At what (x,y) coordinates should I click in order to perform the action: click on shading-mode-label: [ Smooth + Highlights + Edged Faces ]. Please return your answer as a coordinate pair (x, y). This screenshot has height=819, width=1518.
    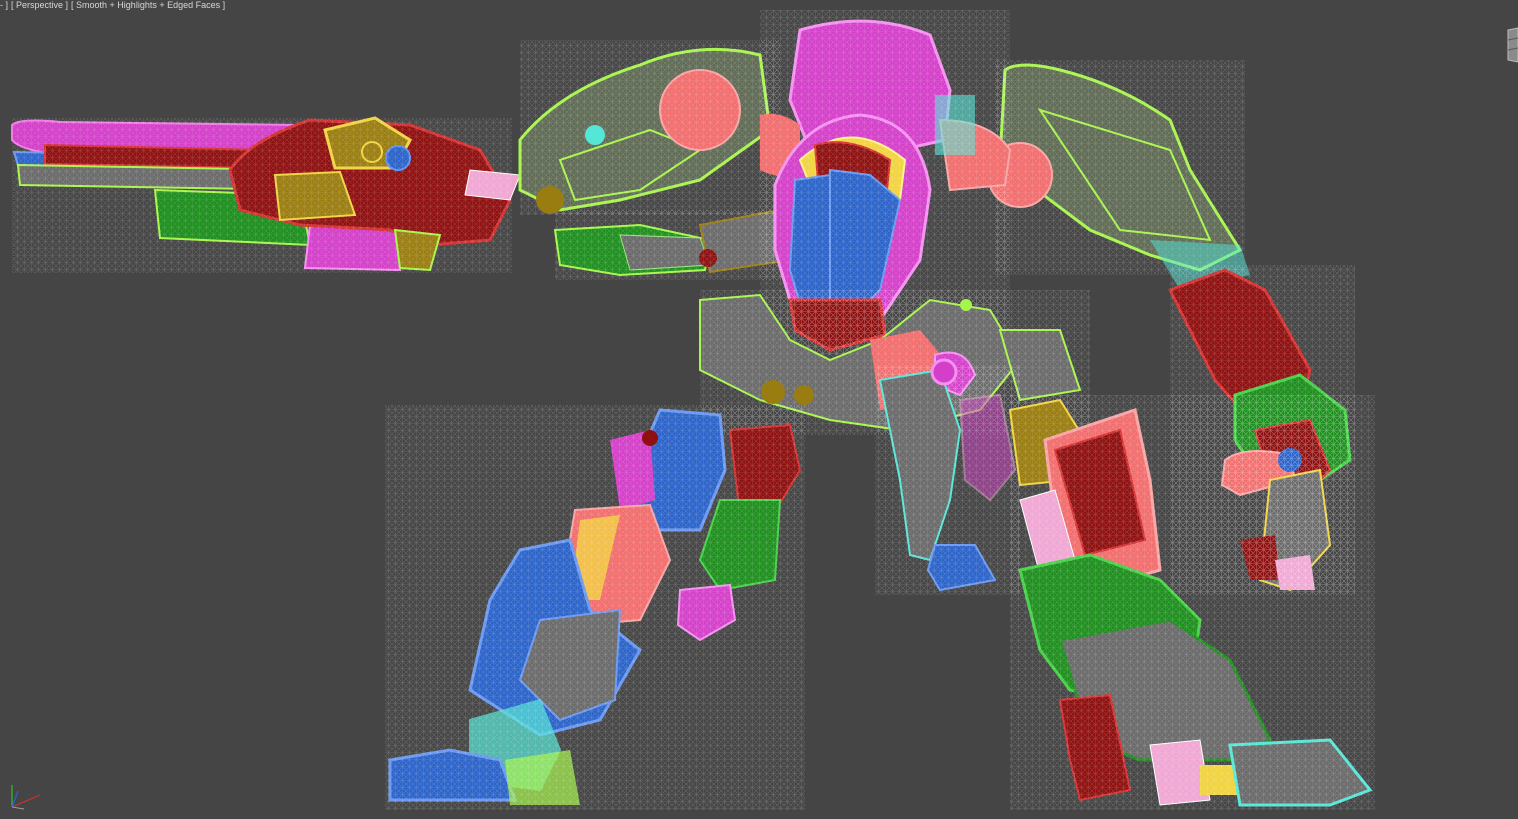
    Looking at the image, I should click on (149, 5).